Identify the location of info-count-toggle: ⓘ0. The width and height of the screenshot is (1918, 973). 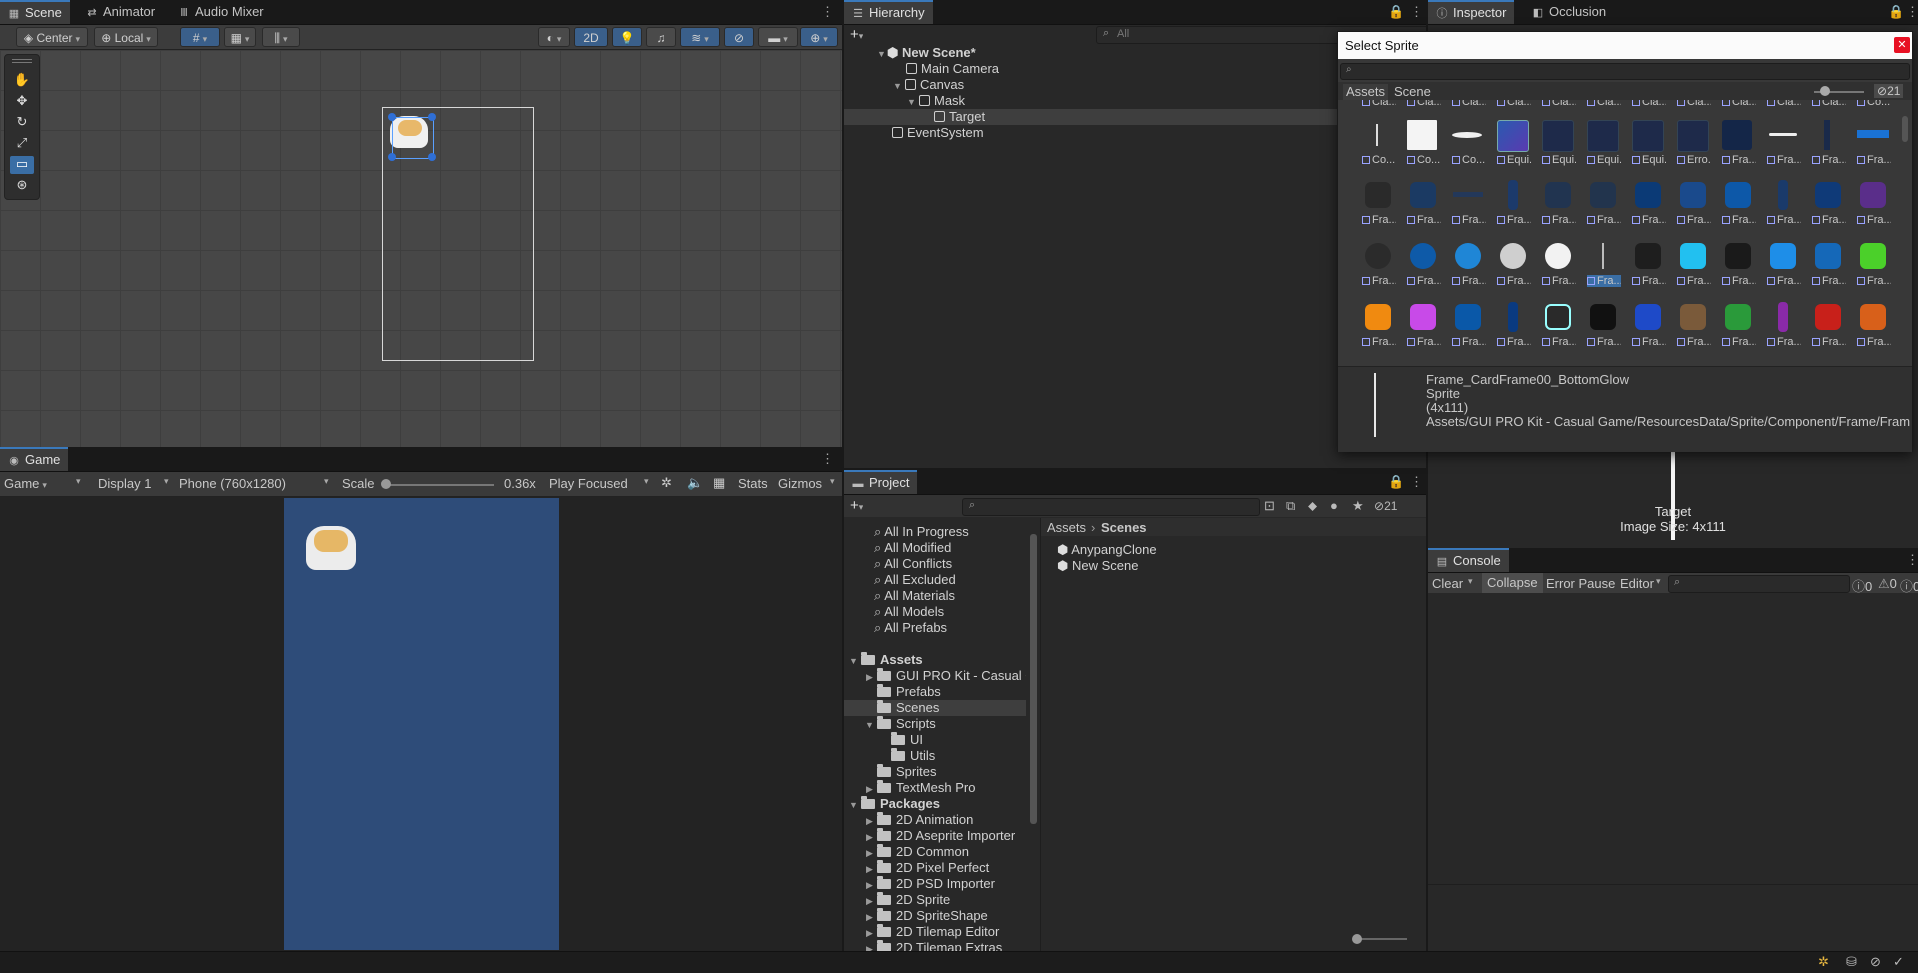
(1862, 585).